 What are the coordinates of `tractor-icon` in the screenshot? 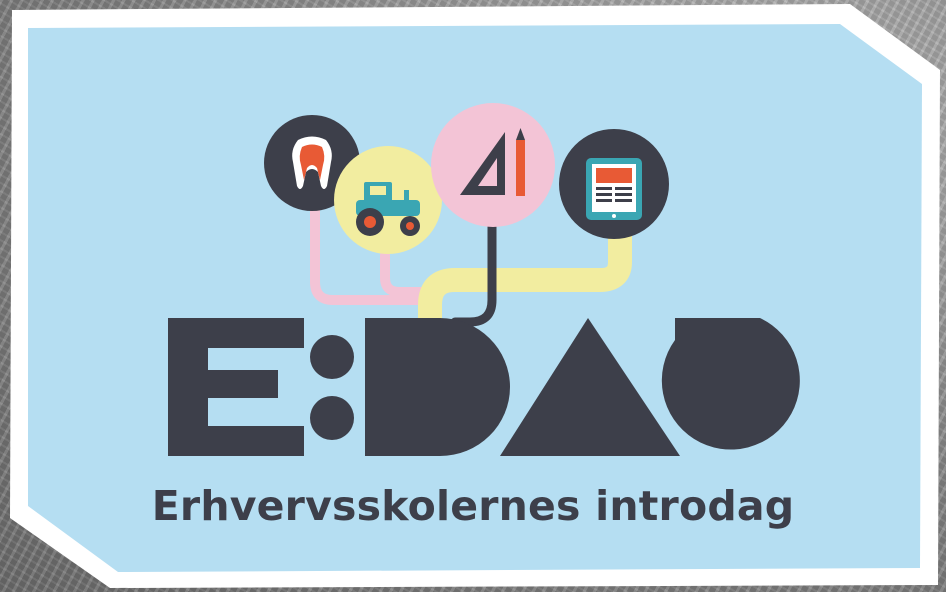 It's located at (388, 200).